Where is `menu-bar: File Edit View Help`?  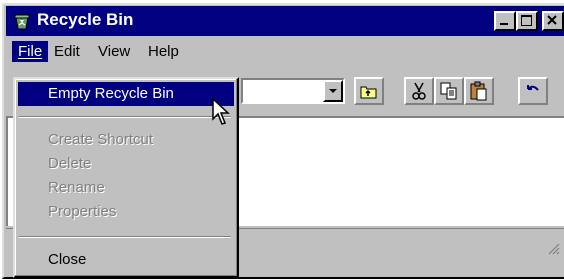
menu-bar: File Edit View Help is located at coordinates (285, 52).